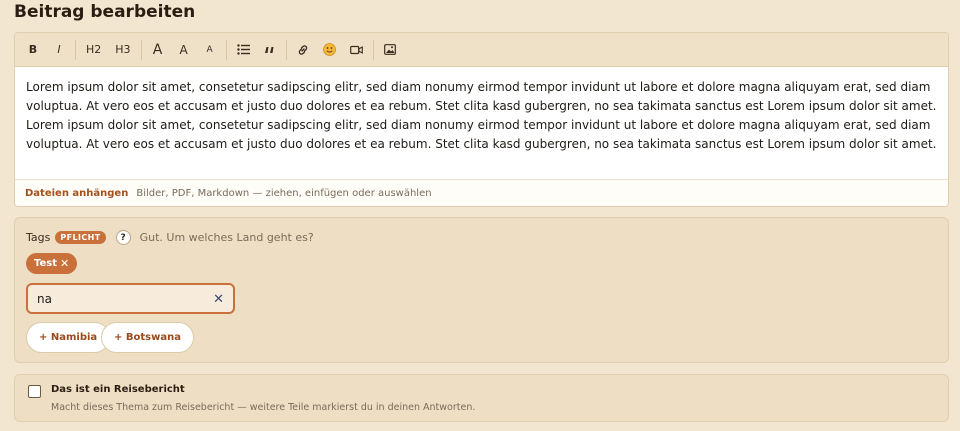  Describe the element at coordinates (93, 50) in the screenshot. I see `heading2-button: H2` at that location.